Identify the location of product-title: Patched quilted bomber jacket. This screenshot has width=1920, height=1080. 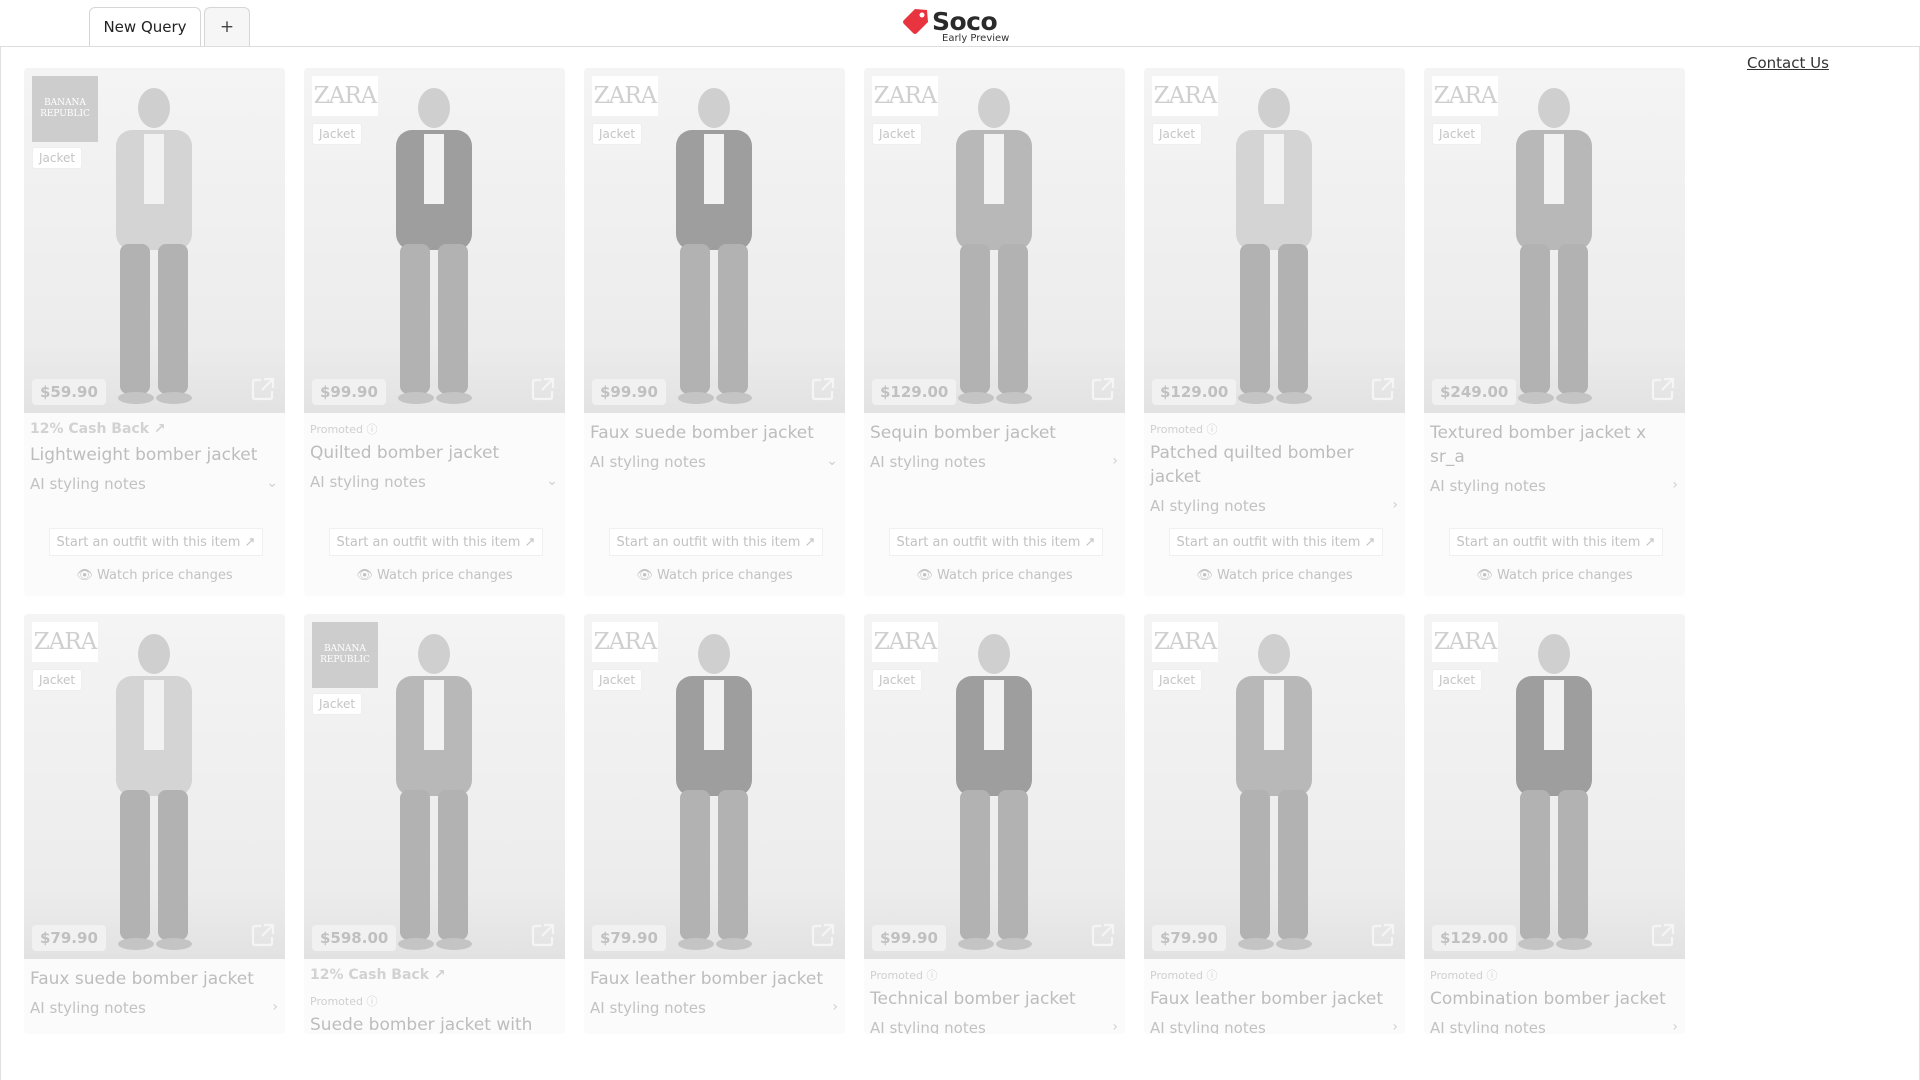
(1275, 465).